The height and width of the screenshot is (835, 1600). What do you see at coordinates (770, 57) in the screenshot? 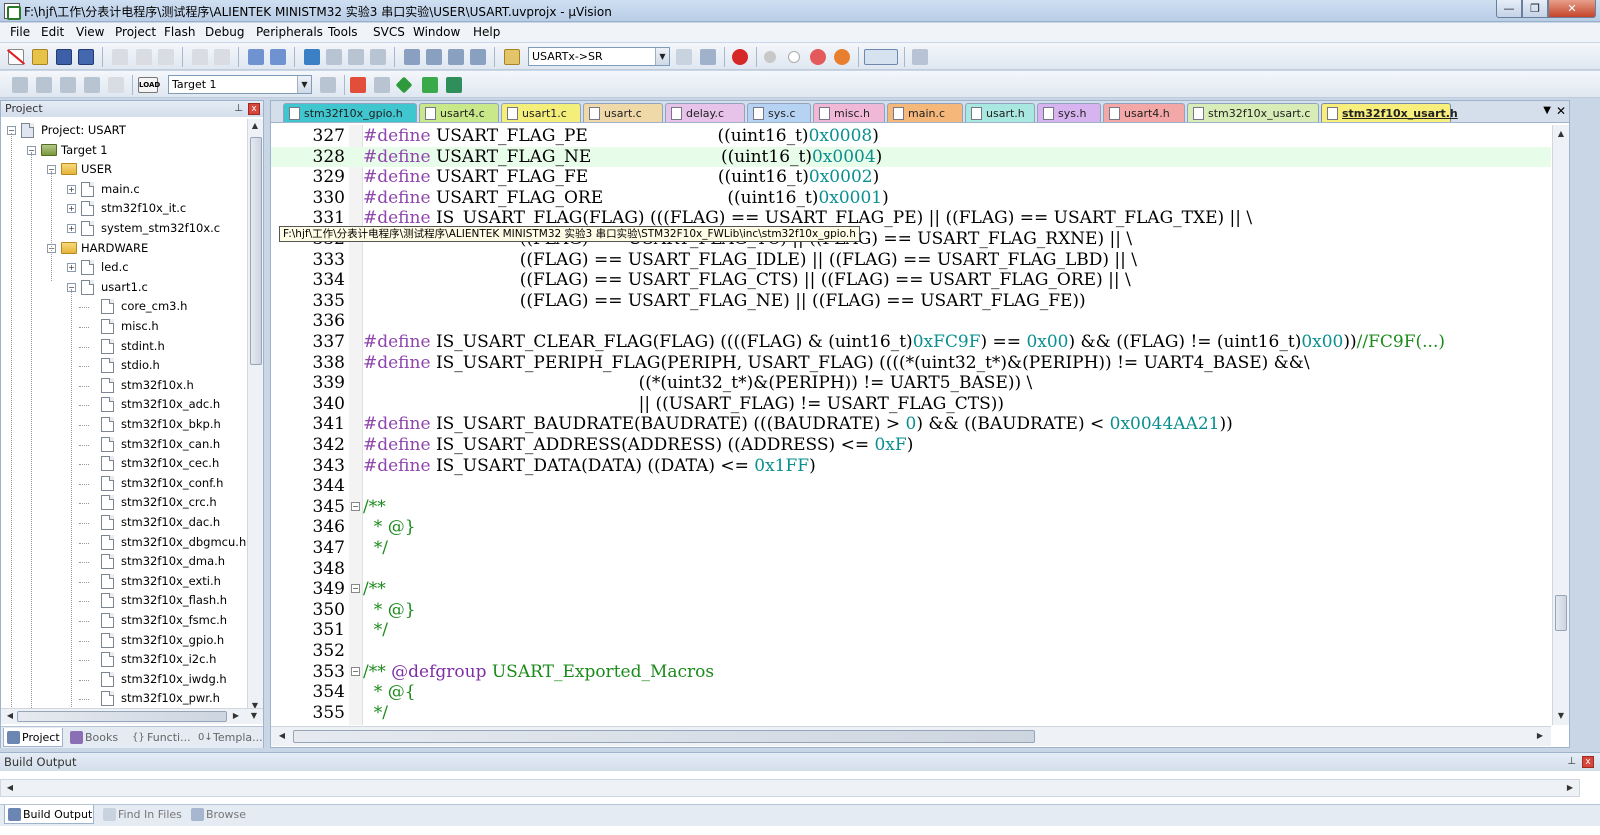
I see `breakpoint-icon` at bounding box center [770, 57].